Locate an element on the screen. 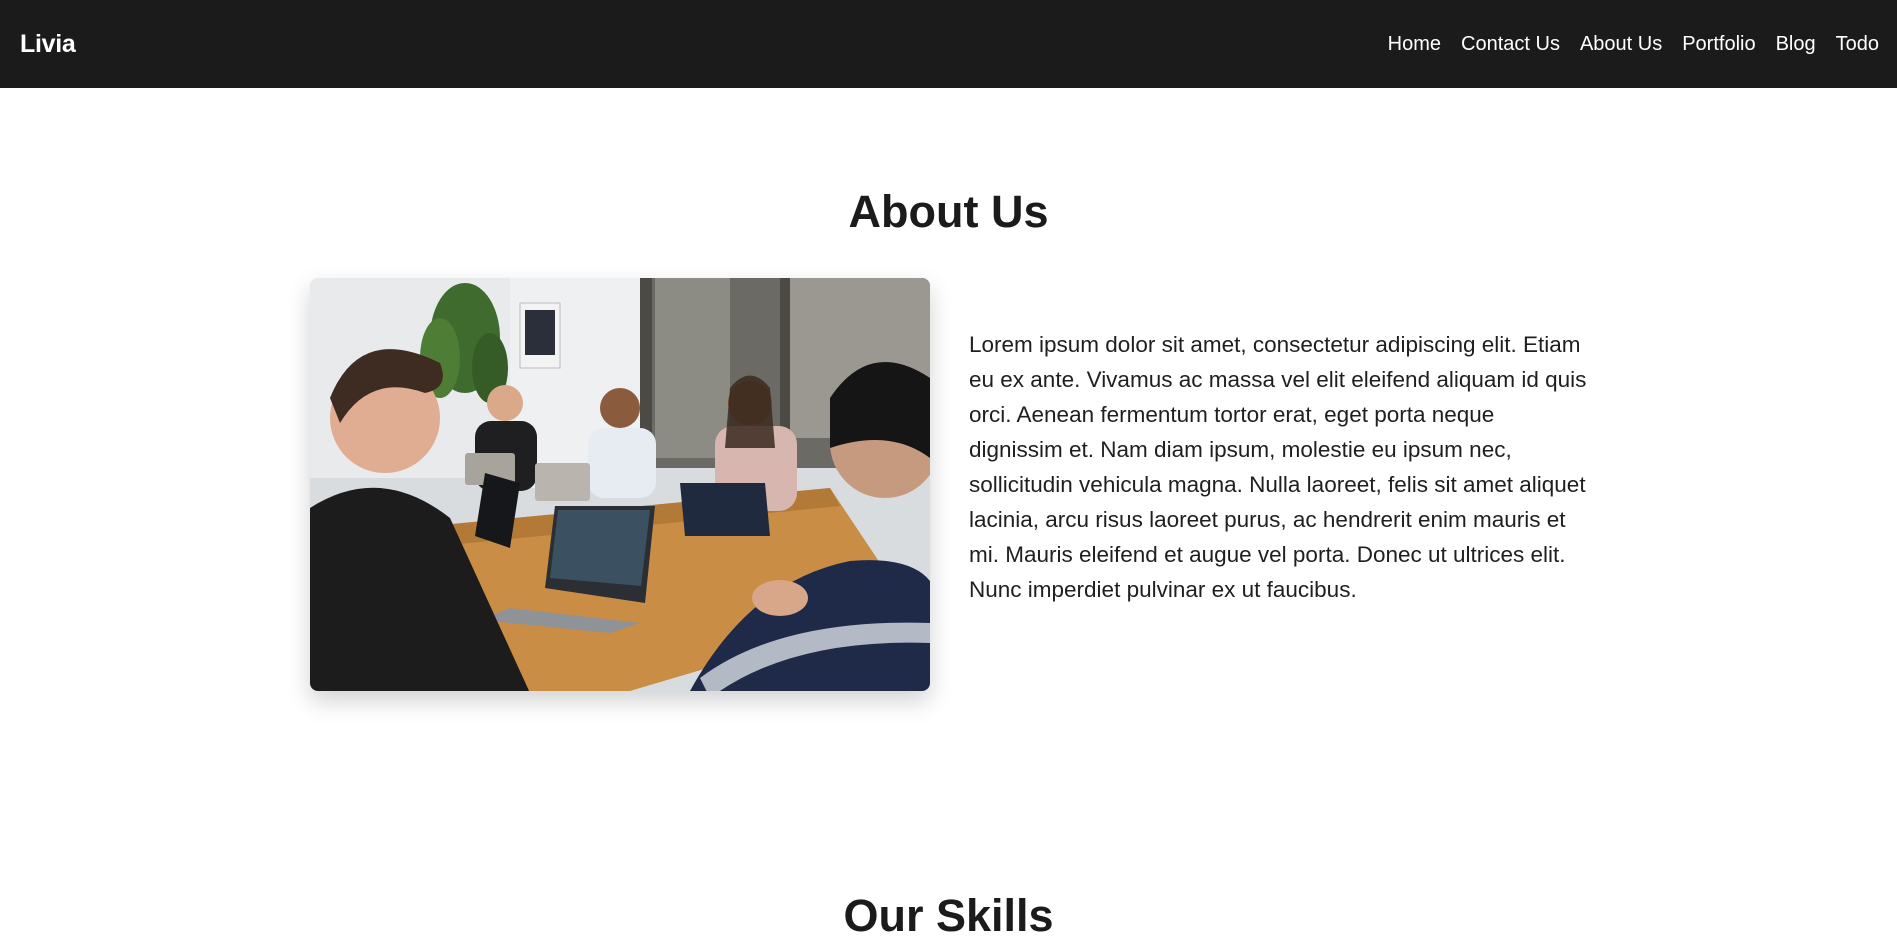  skills-title: Our Skills is located at coordinates (948, 915).